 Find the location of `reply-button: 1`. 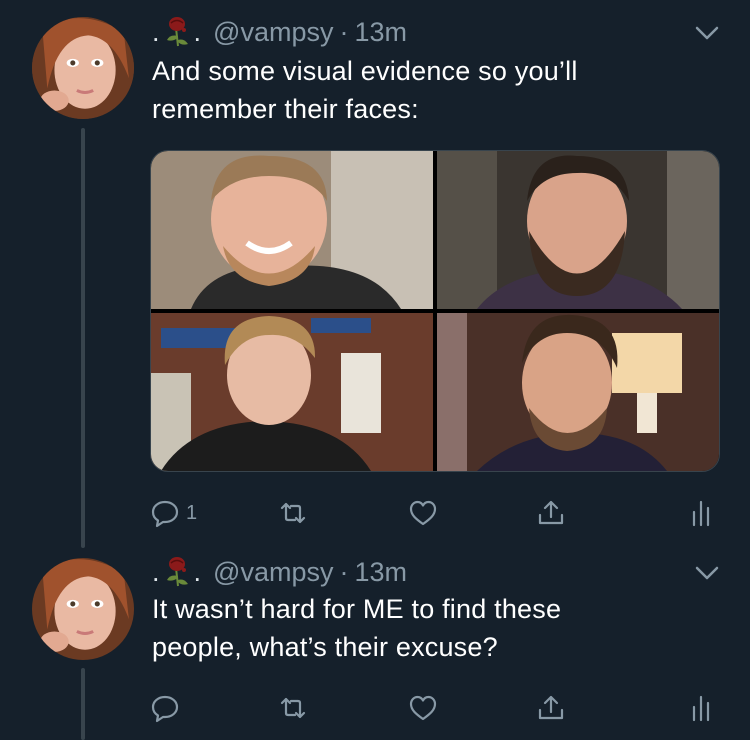

reply-button: 1 is located at coordinates (173, 513).